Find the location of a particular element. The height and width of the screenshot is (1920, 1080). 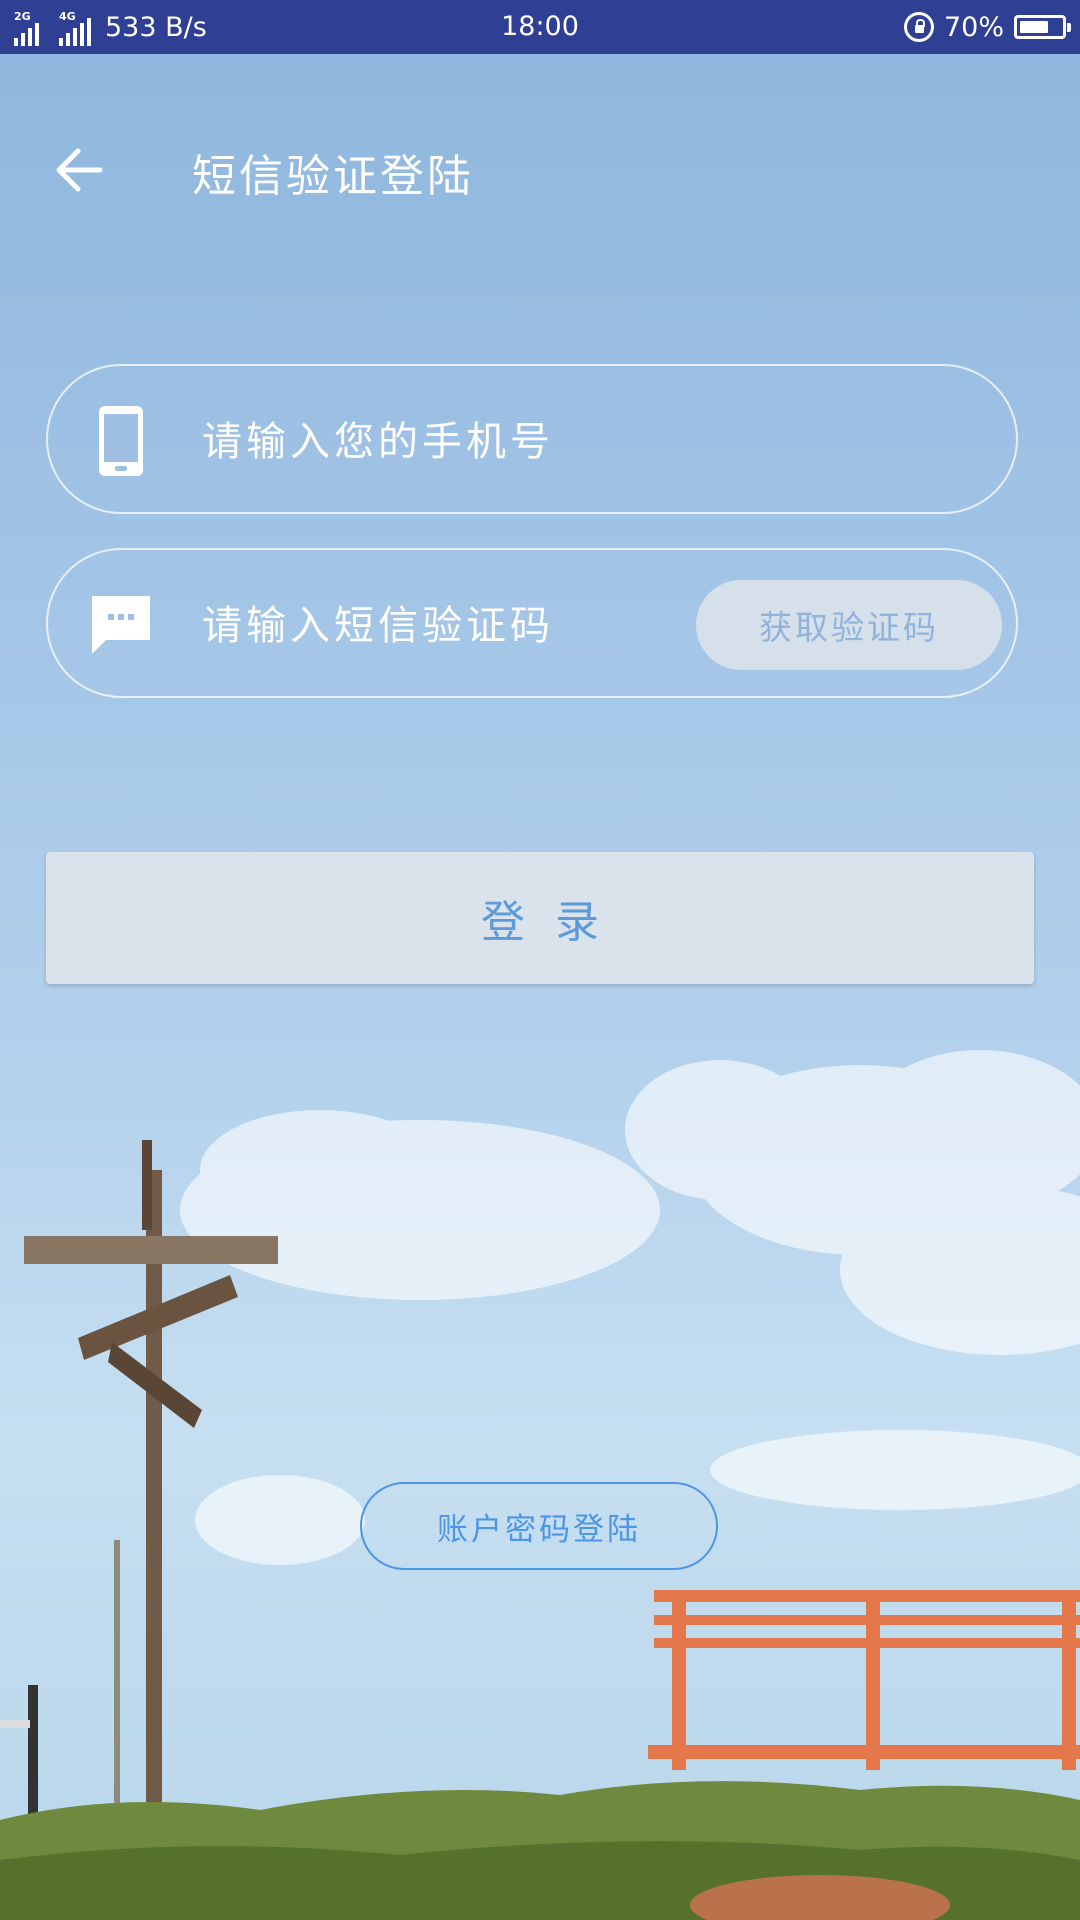

page-title: 短信验证登陆 is located at coordinates (333, 176).